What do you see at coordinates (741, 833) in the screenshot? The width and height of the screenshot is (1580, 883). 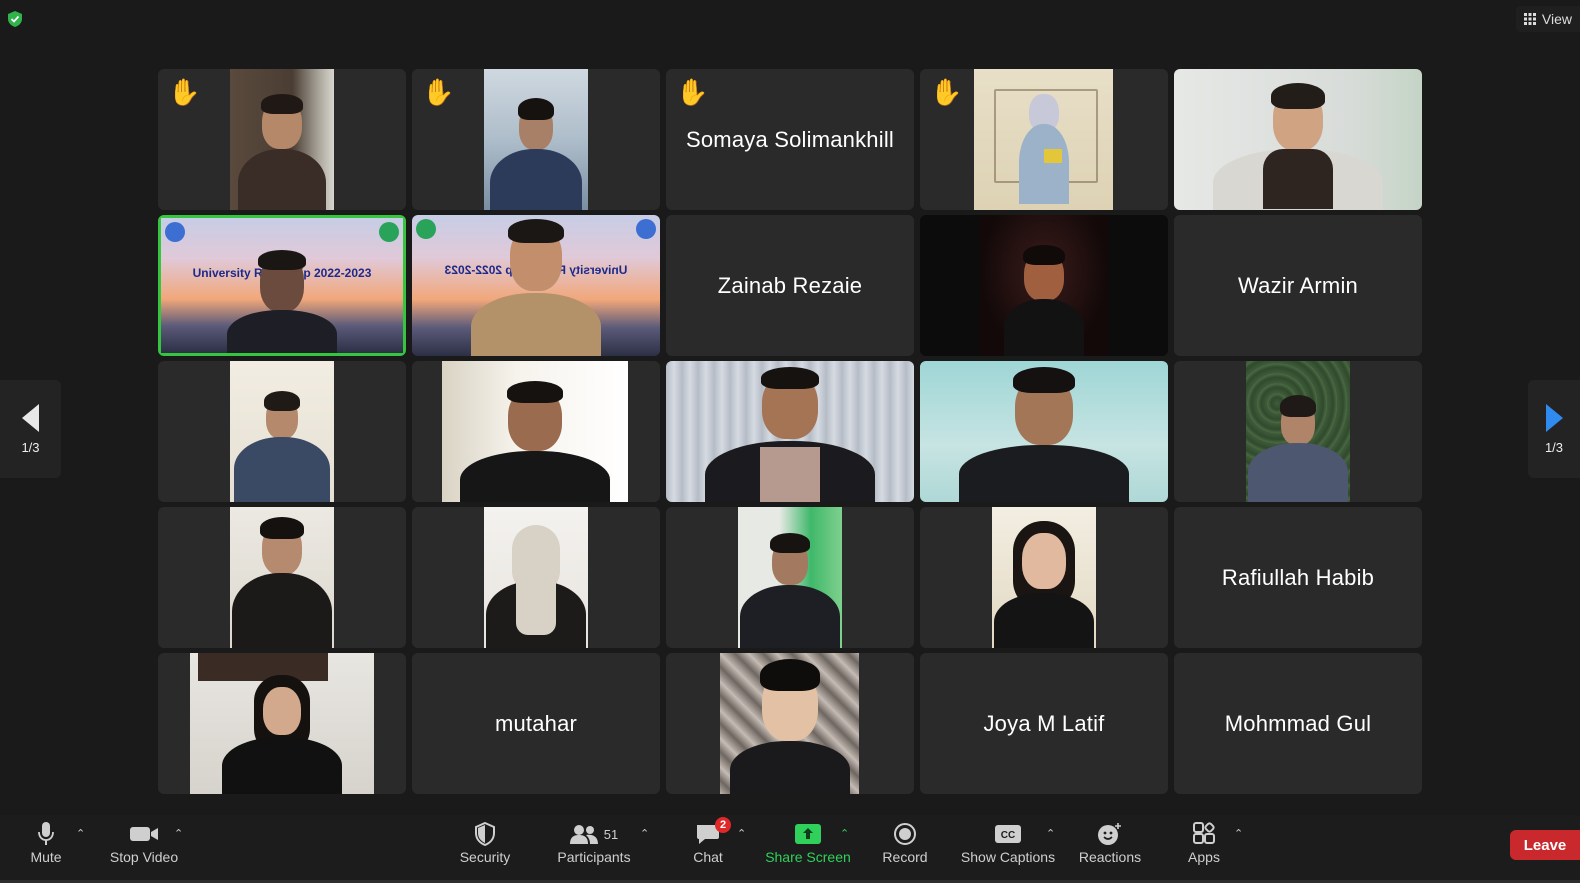 I see `chat-options-caret-icon: ⌃` at bounding box center [741, 833].